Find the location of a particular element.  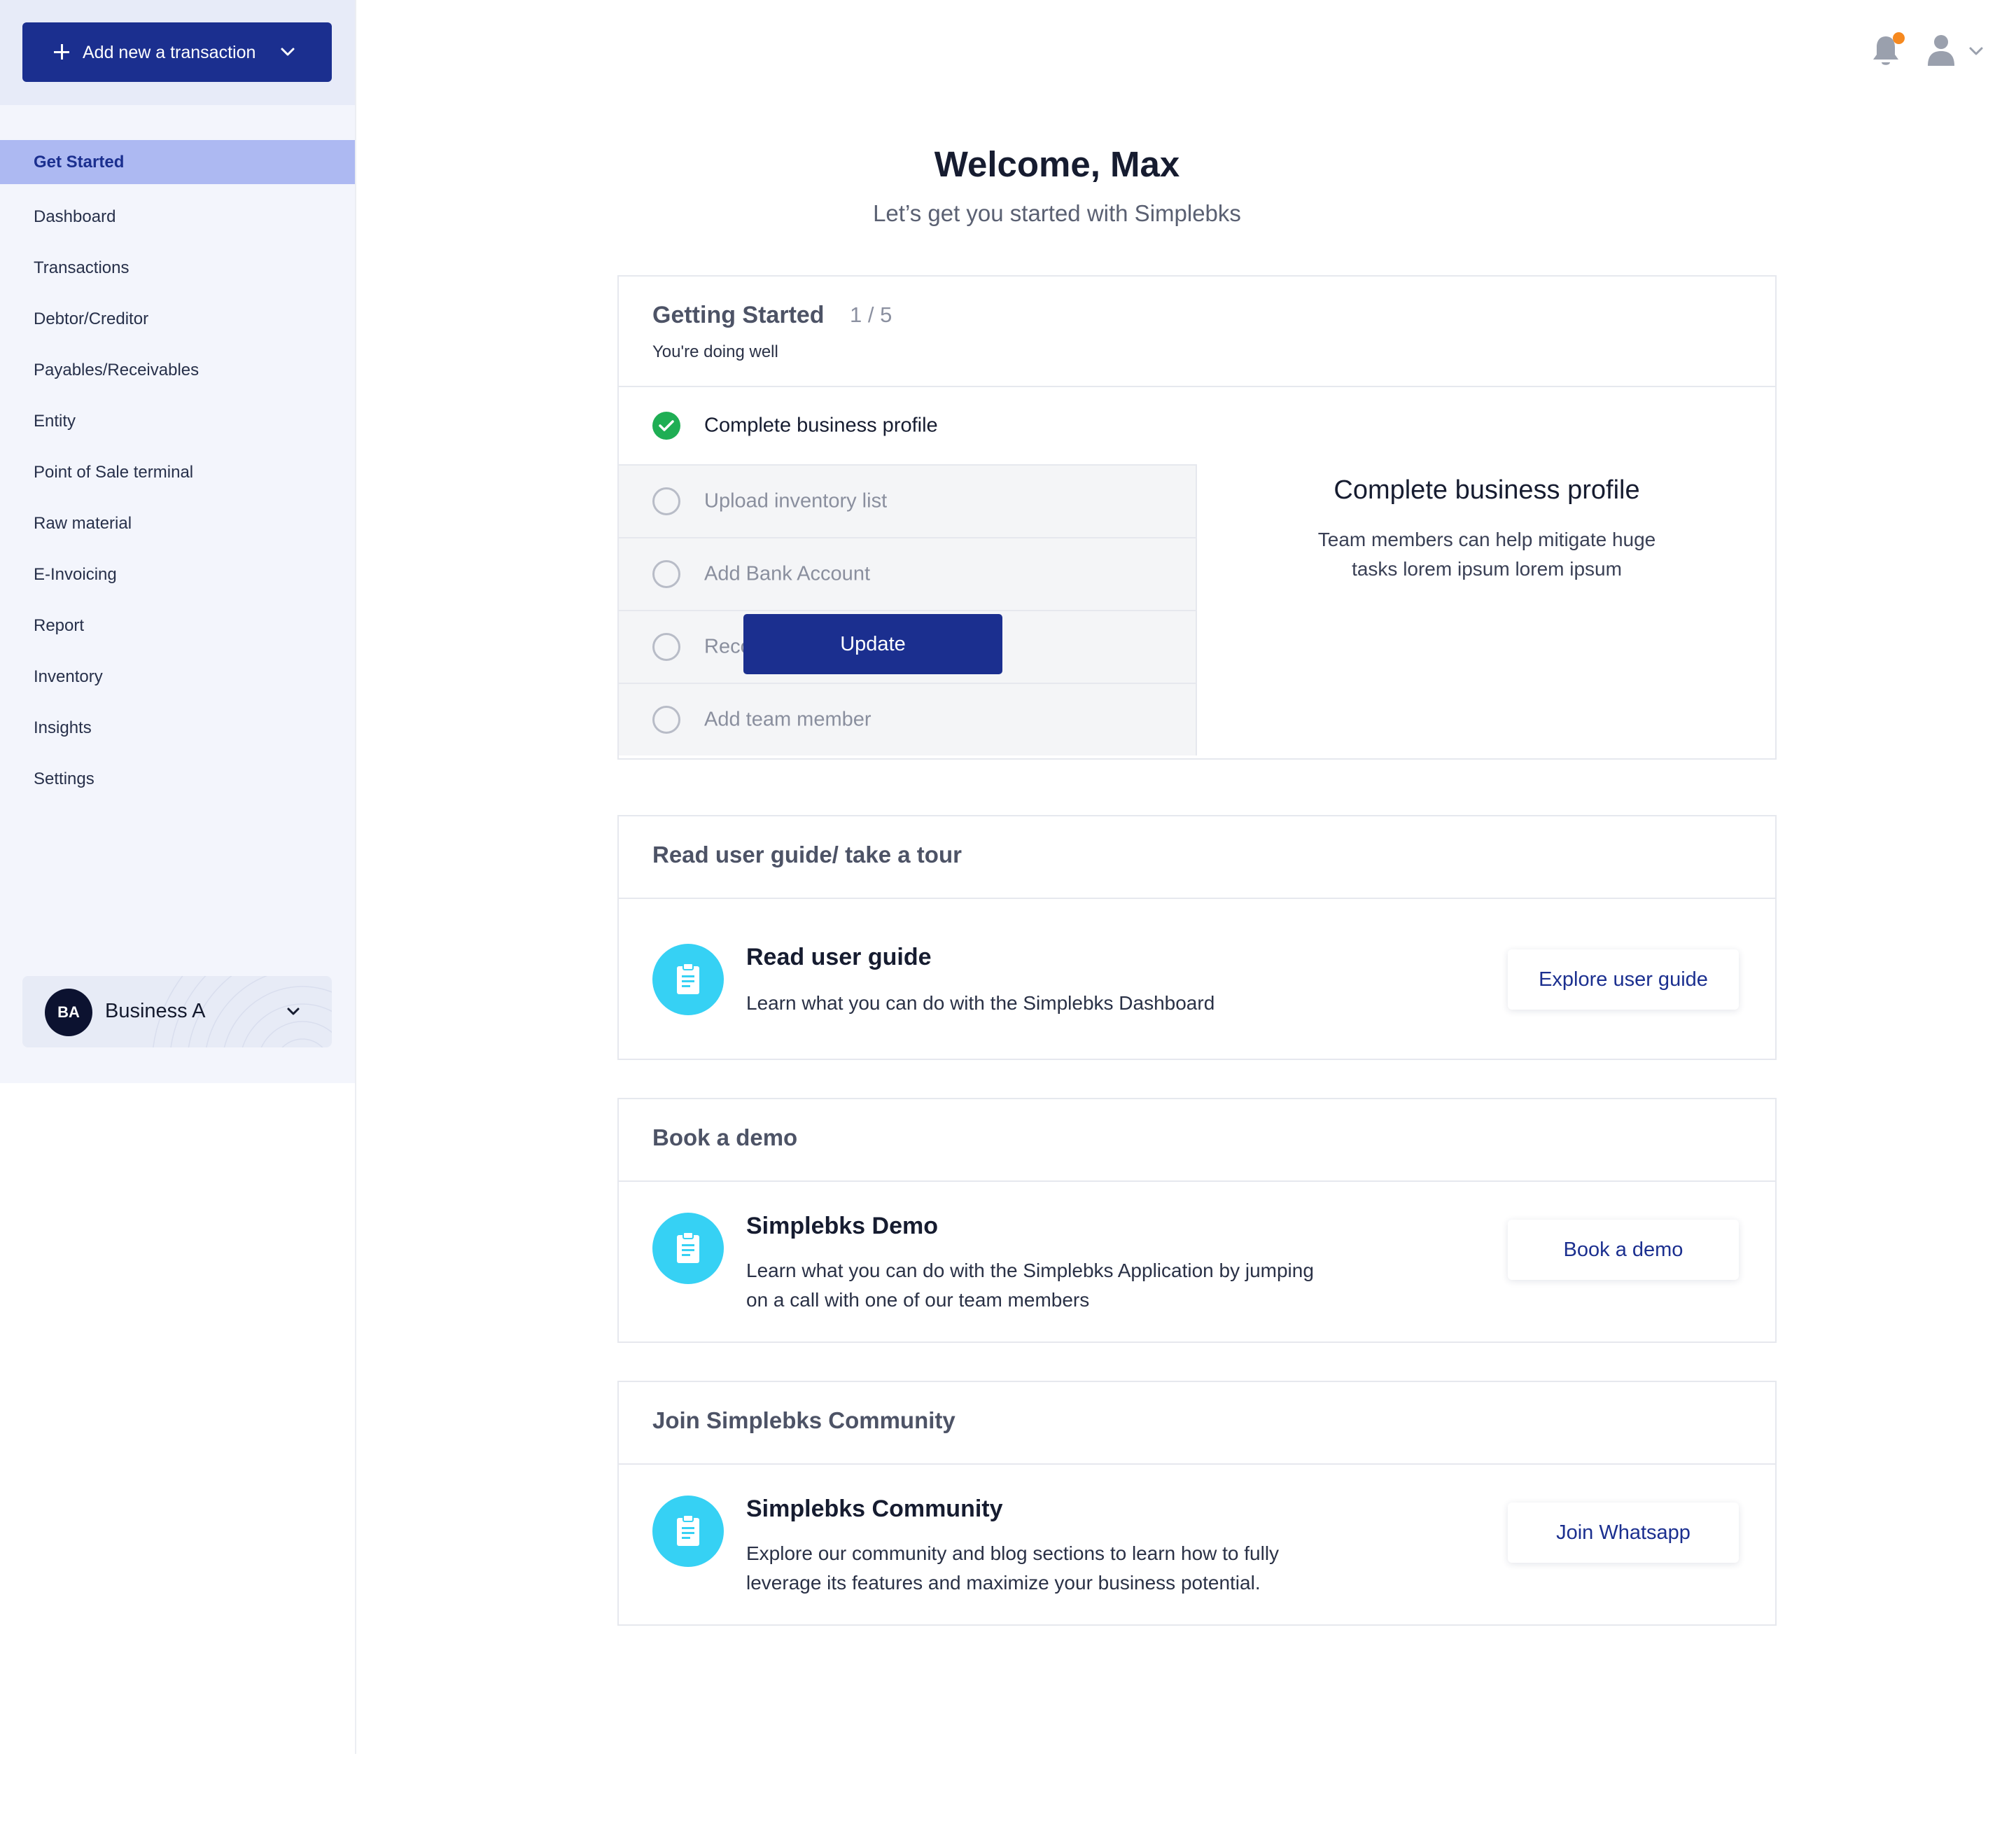

task-label: Add Bank Account is located at coordinates (787, 573).